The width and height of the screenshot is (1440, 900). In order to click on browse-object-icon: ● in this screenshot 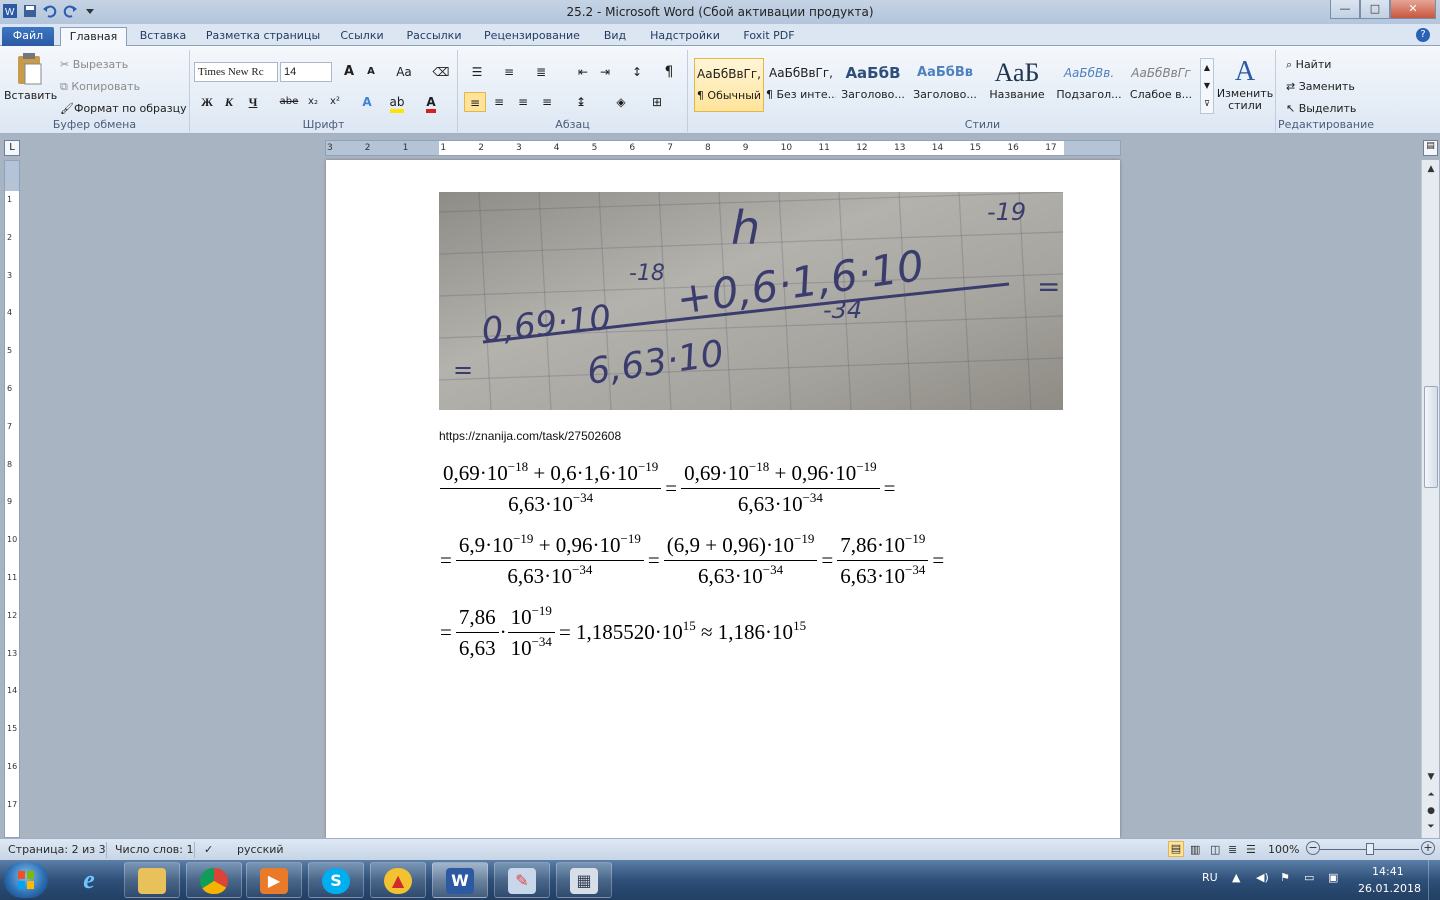, I will do `click(1431, 811)`.